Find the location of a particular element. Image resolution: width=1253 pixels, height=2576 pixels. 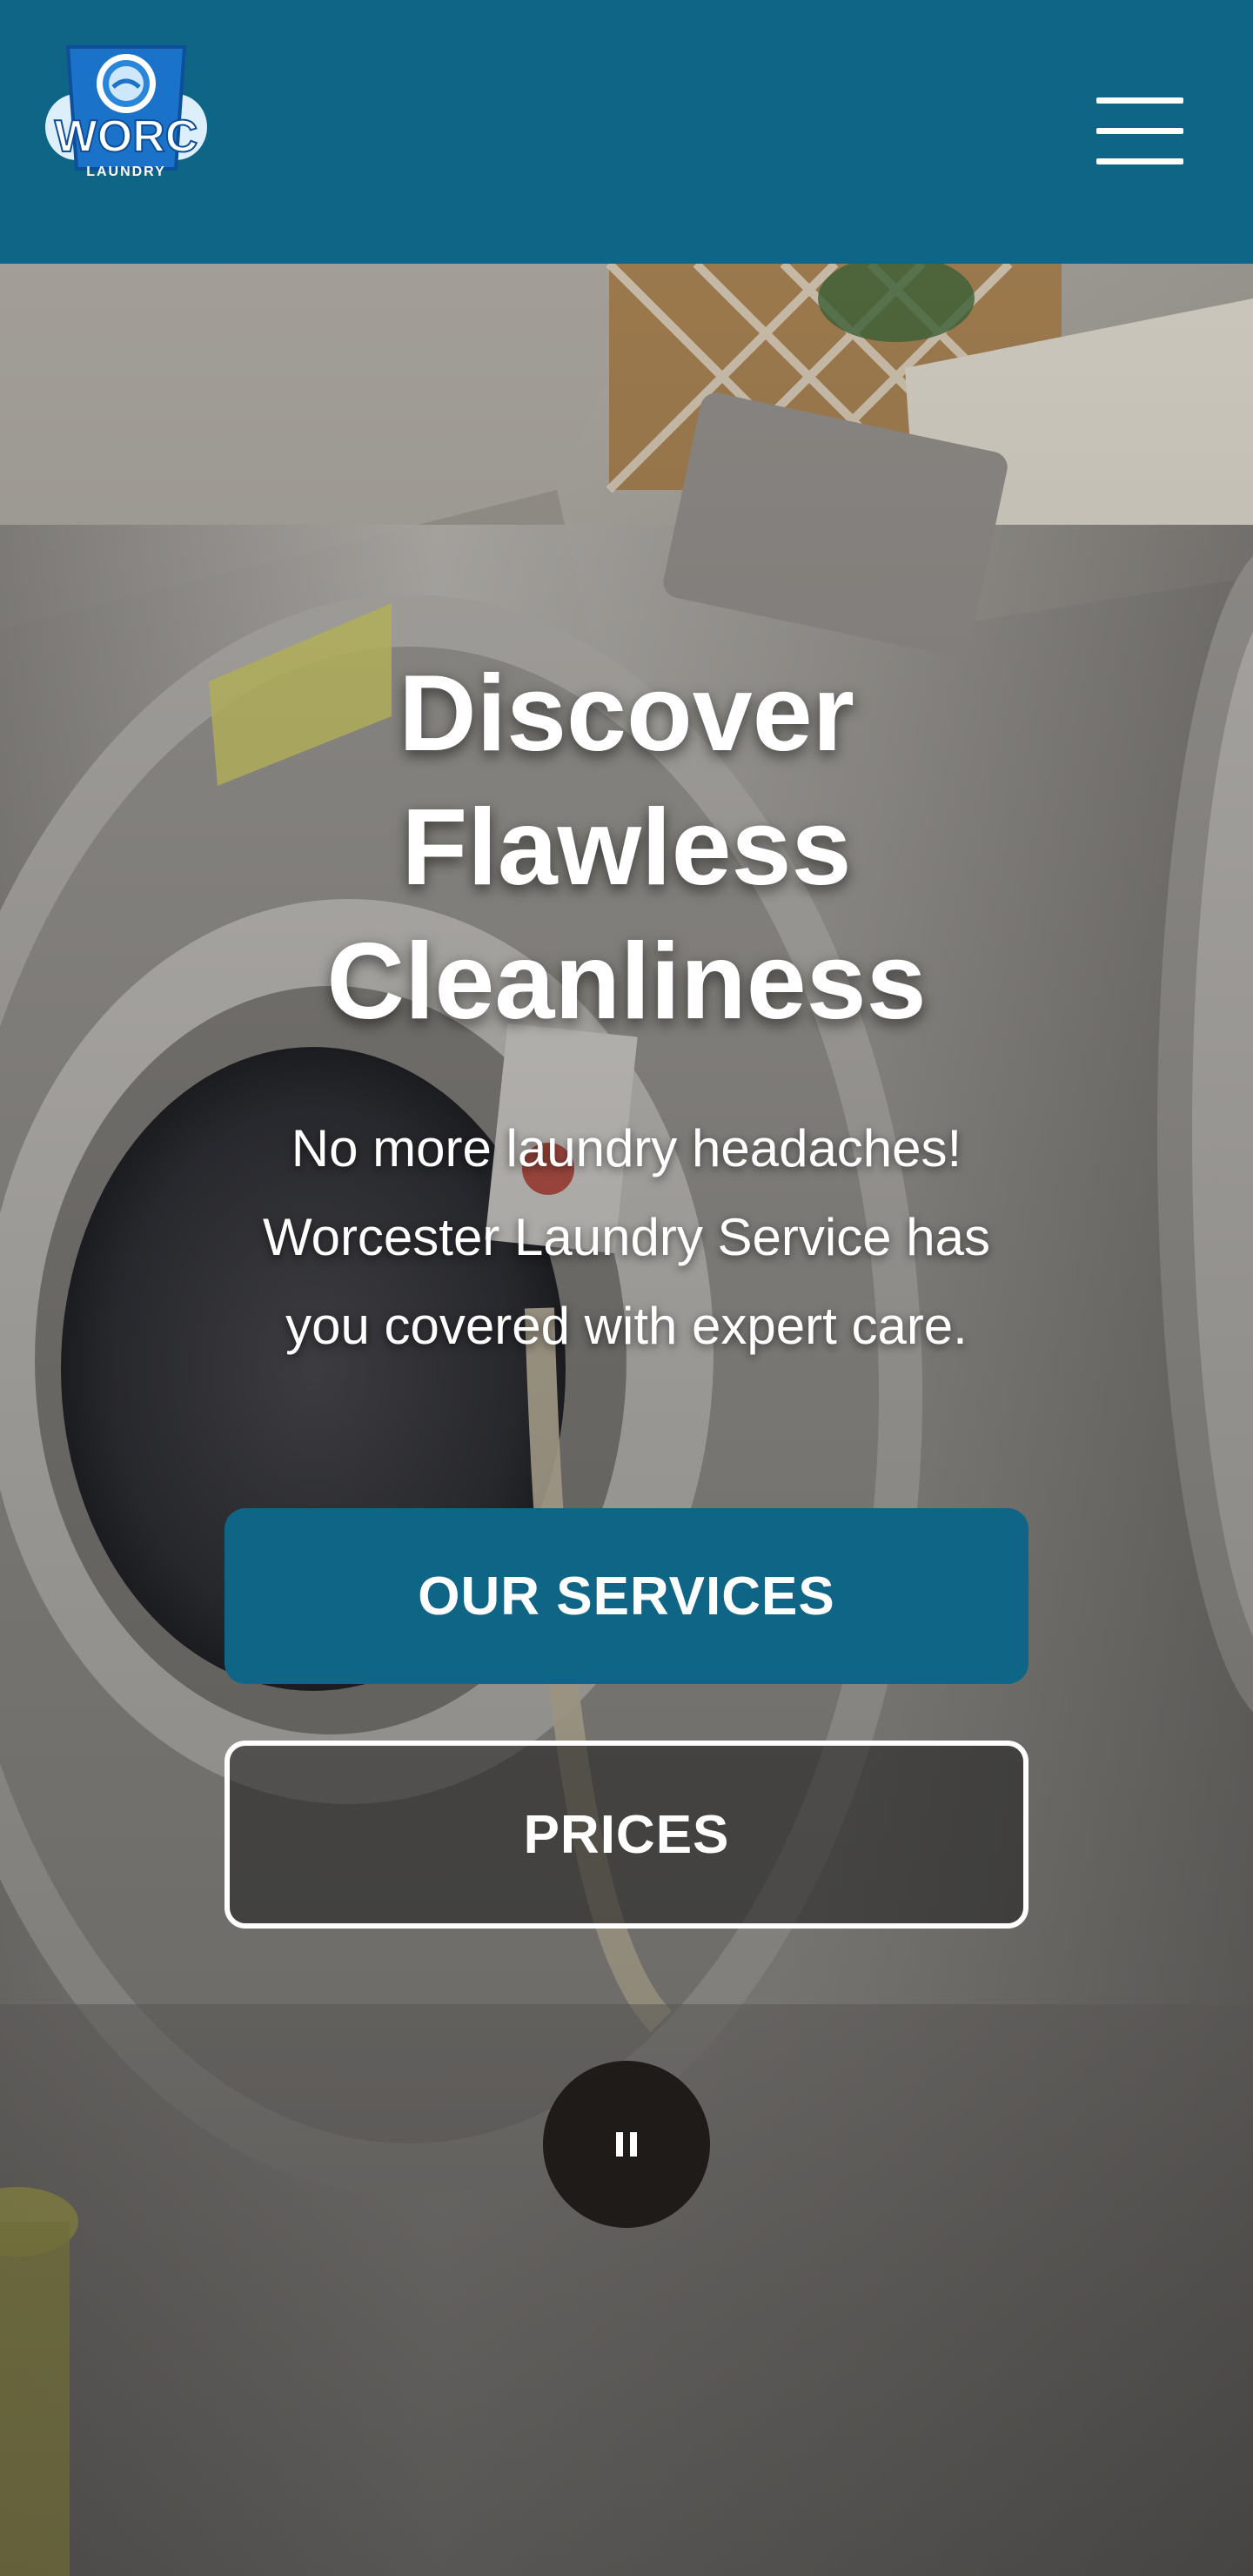

headline-line: Flawless is located at coordinates (626, 848).